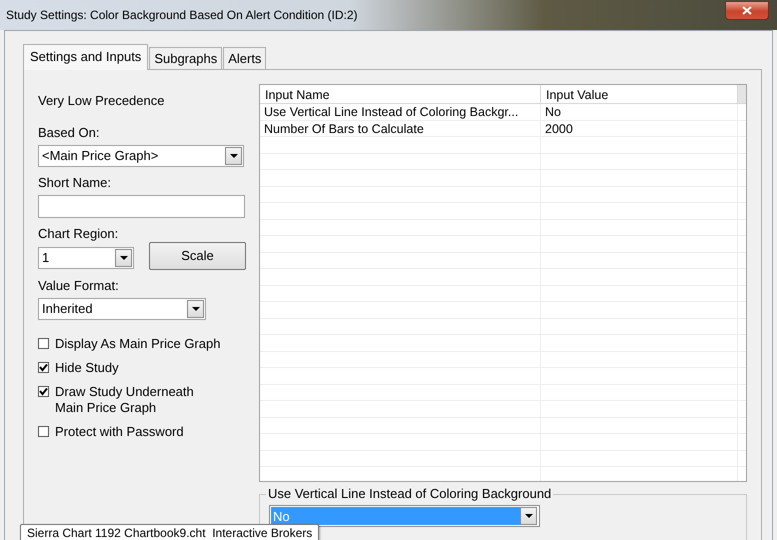 The height and width of the screenshot is (540, 777). What do you see at coordinates (102, 101) in the screenshot?
I see `precedence-label: Very Low Precedence` at bounding box center [102, 101].